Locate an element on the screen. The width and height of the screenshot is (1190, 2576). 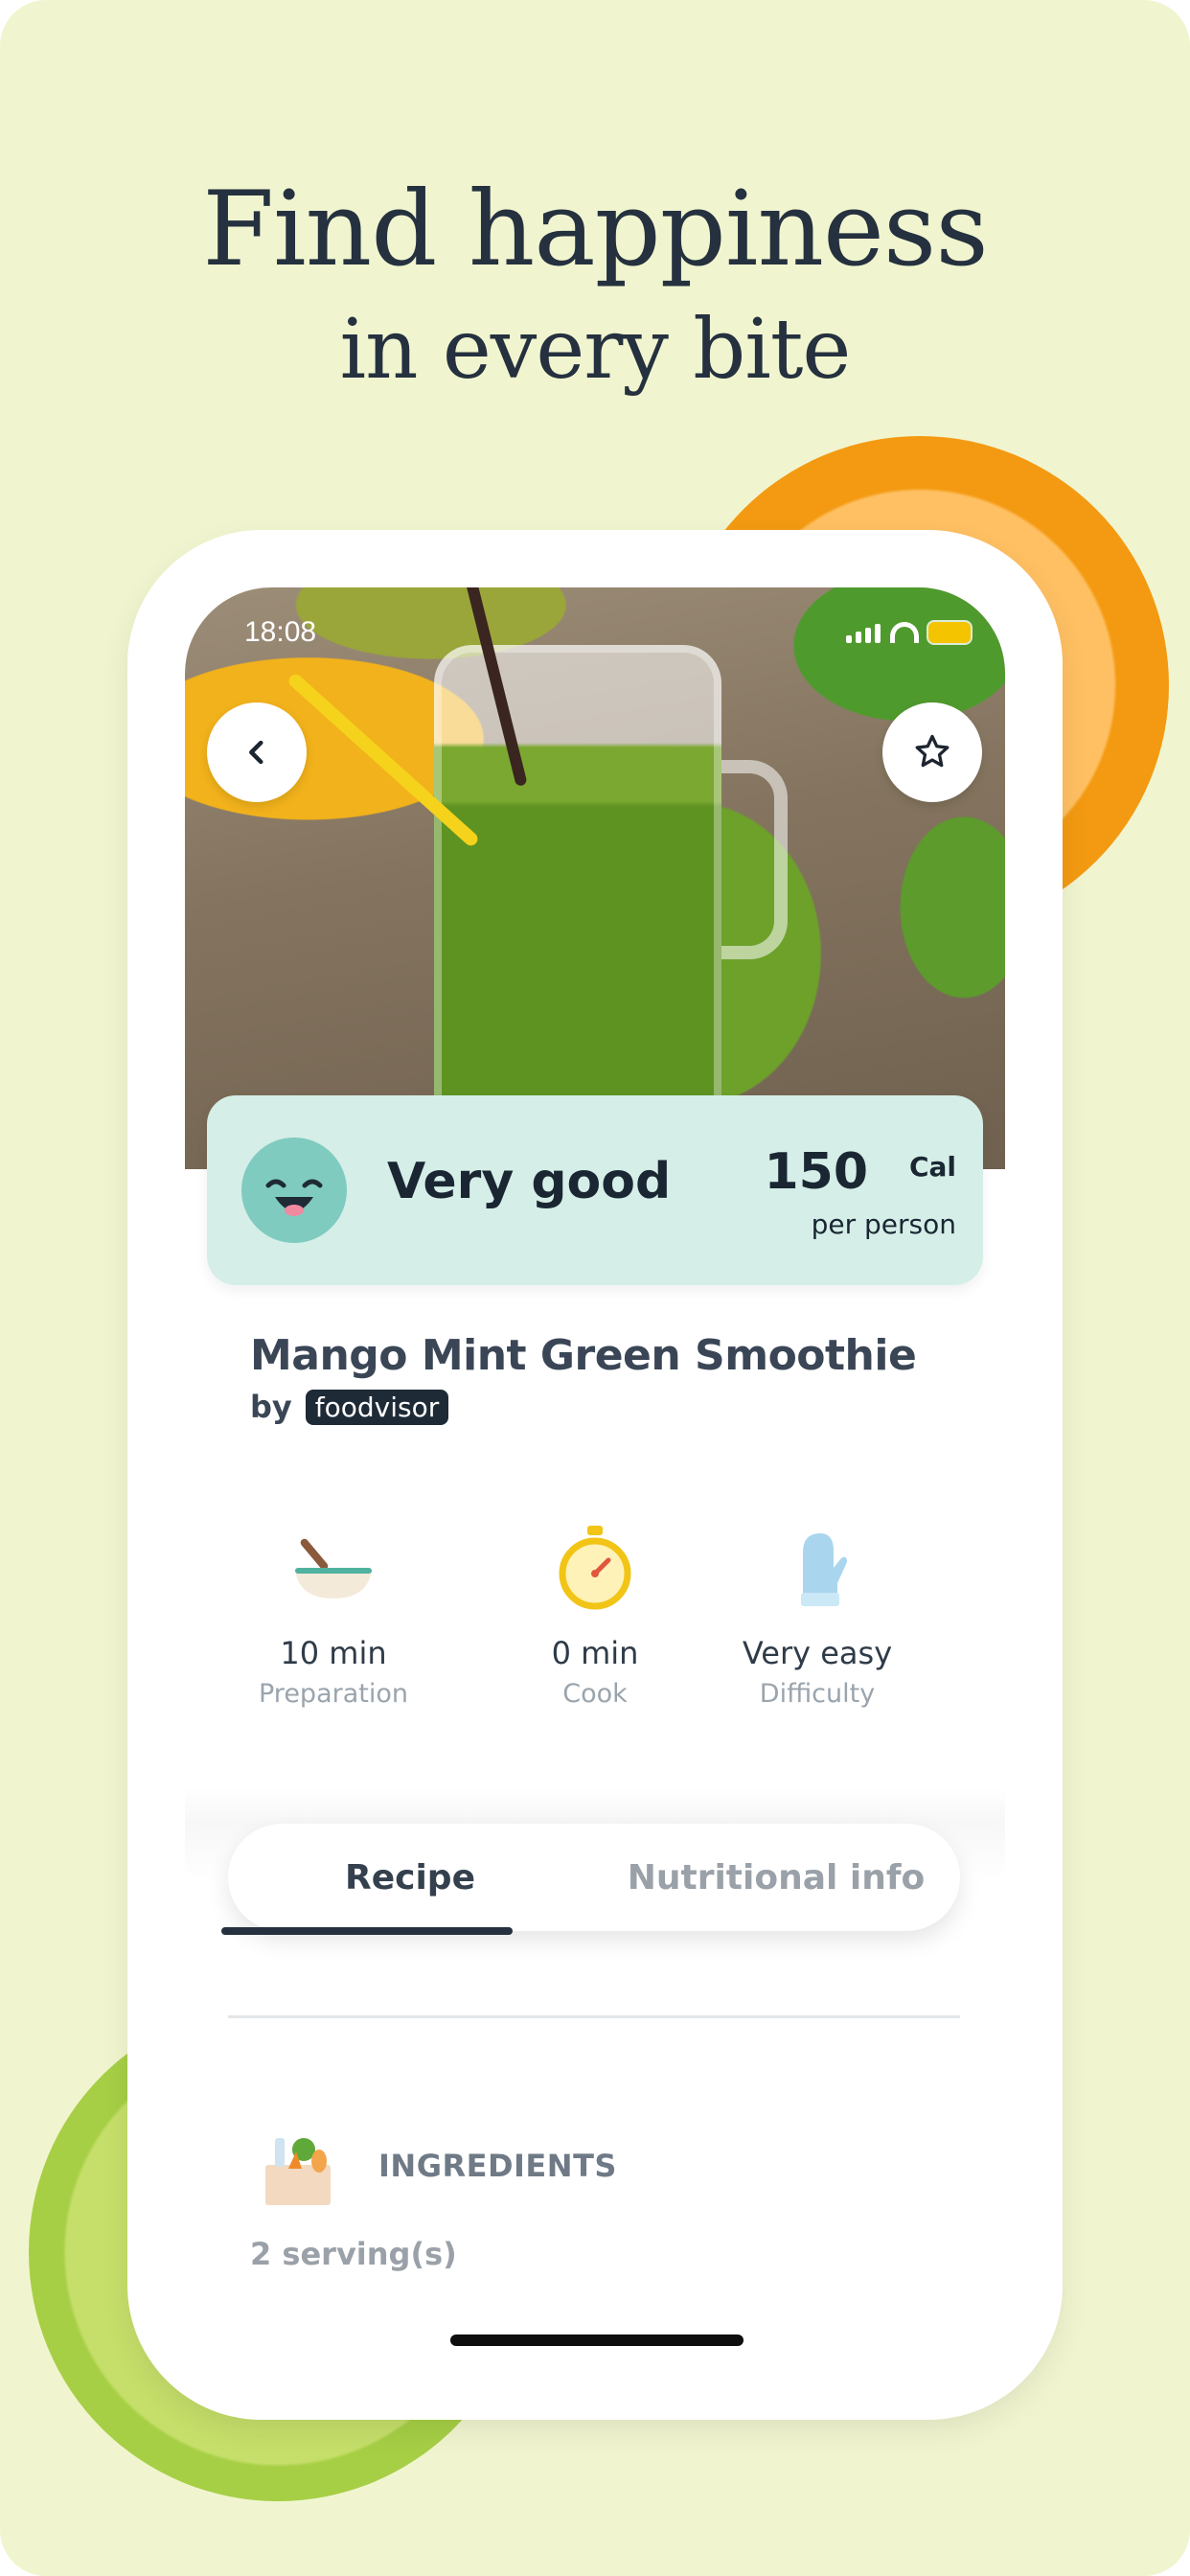
happy-face-icon is located at coordinates (294, 1190).